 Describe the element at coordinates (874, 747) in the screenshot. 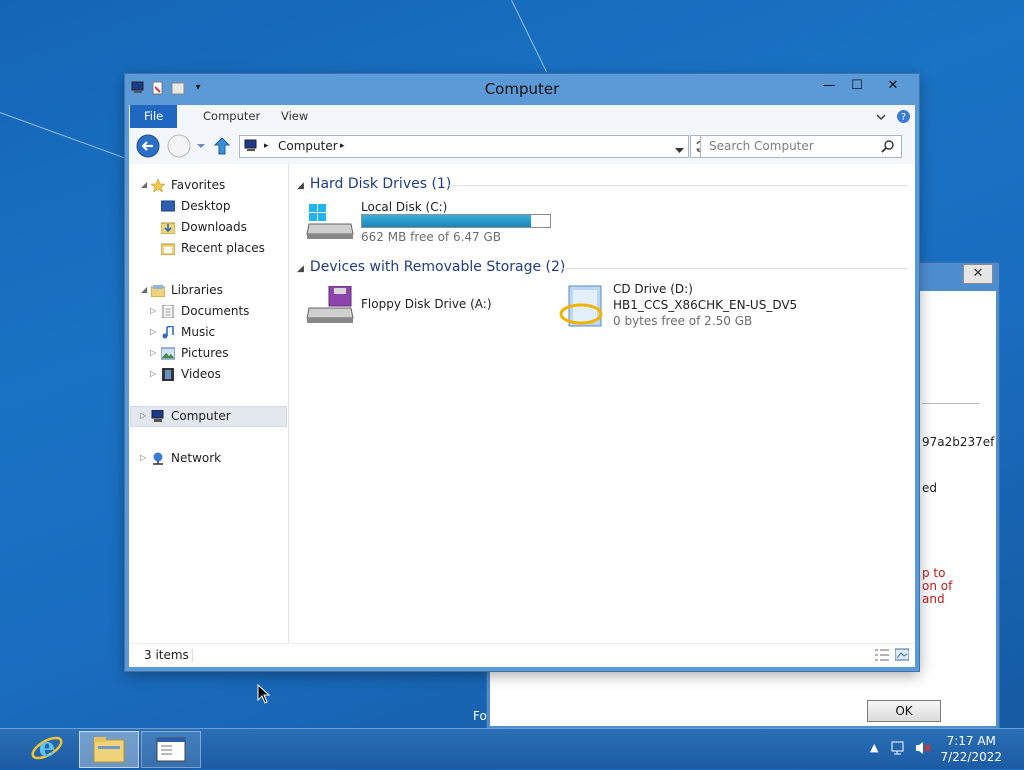

I see `show-hidden-icons-icon: ▲` at that location.